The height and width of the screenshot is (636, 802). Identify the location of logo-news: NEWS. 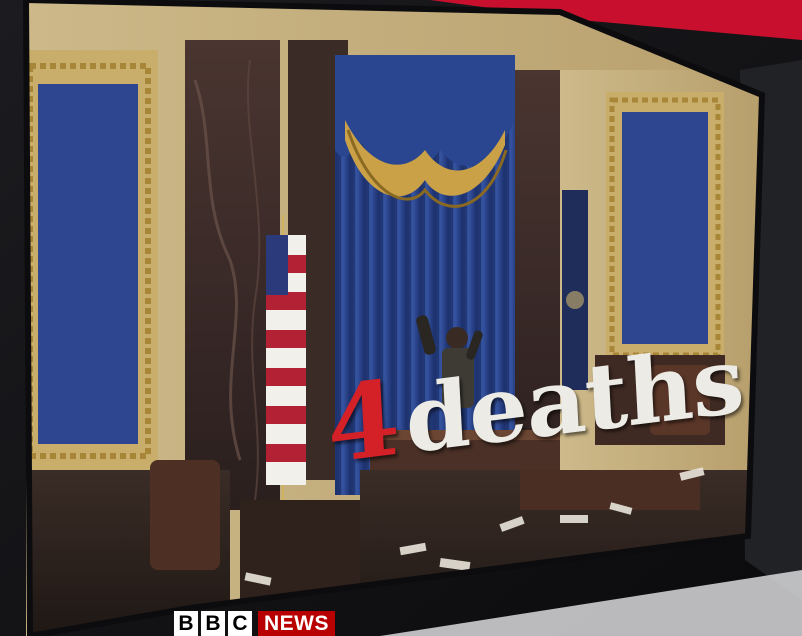
(296, 623).